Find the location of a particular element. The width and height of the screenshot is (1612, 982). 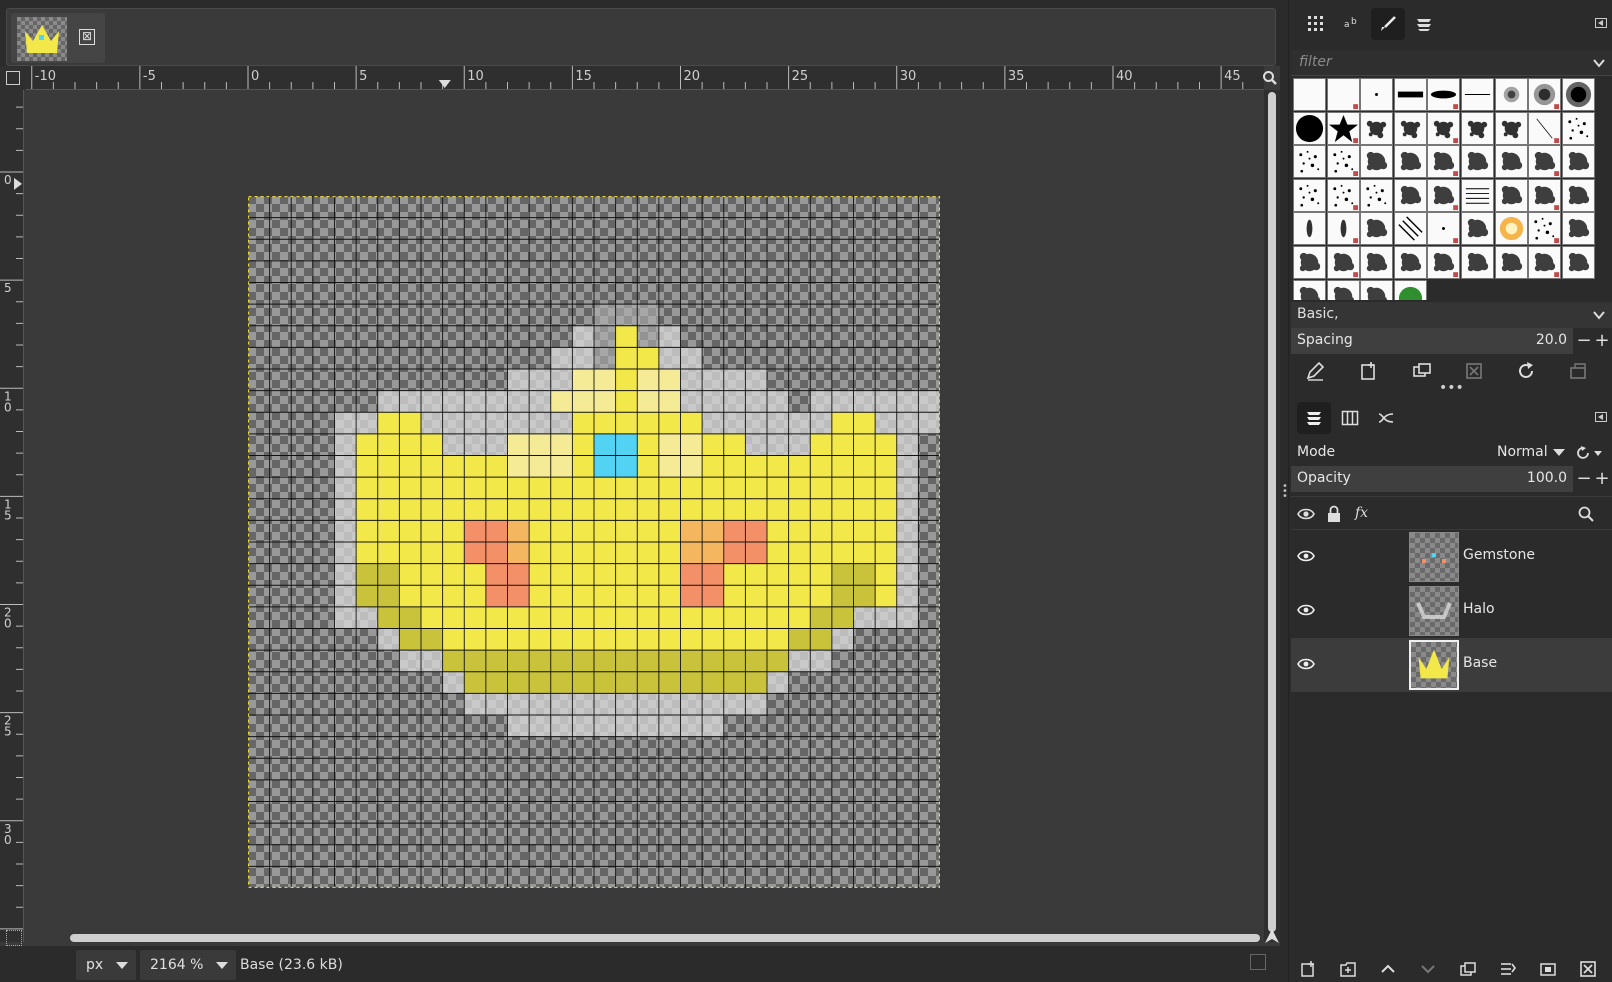

search-icon is located at coordinates (1586, 514).